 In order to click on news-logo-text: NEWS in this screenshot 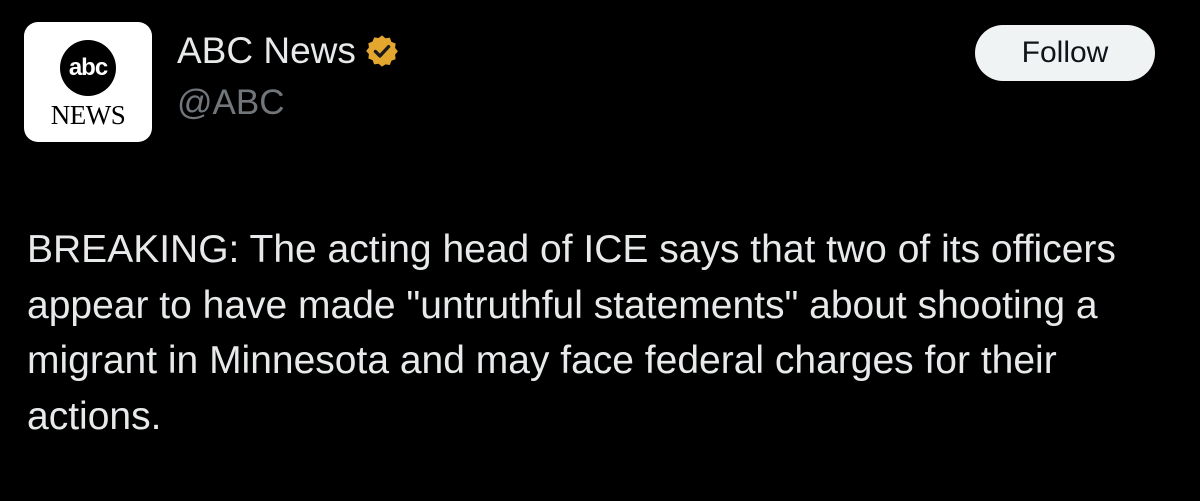, I will do `click(88, 115)`.